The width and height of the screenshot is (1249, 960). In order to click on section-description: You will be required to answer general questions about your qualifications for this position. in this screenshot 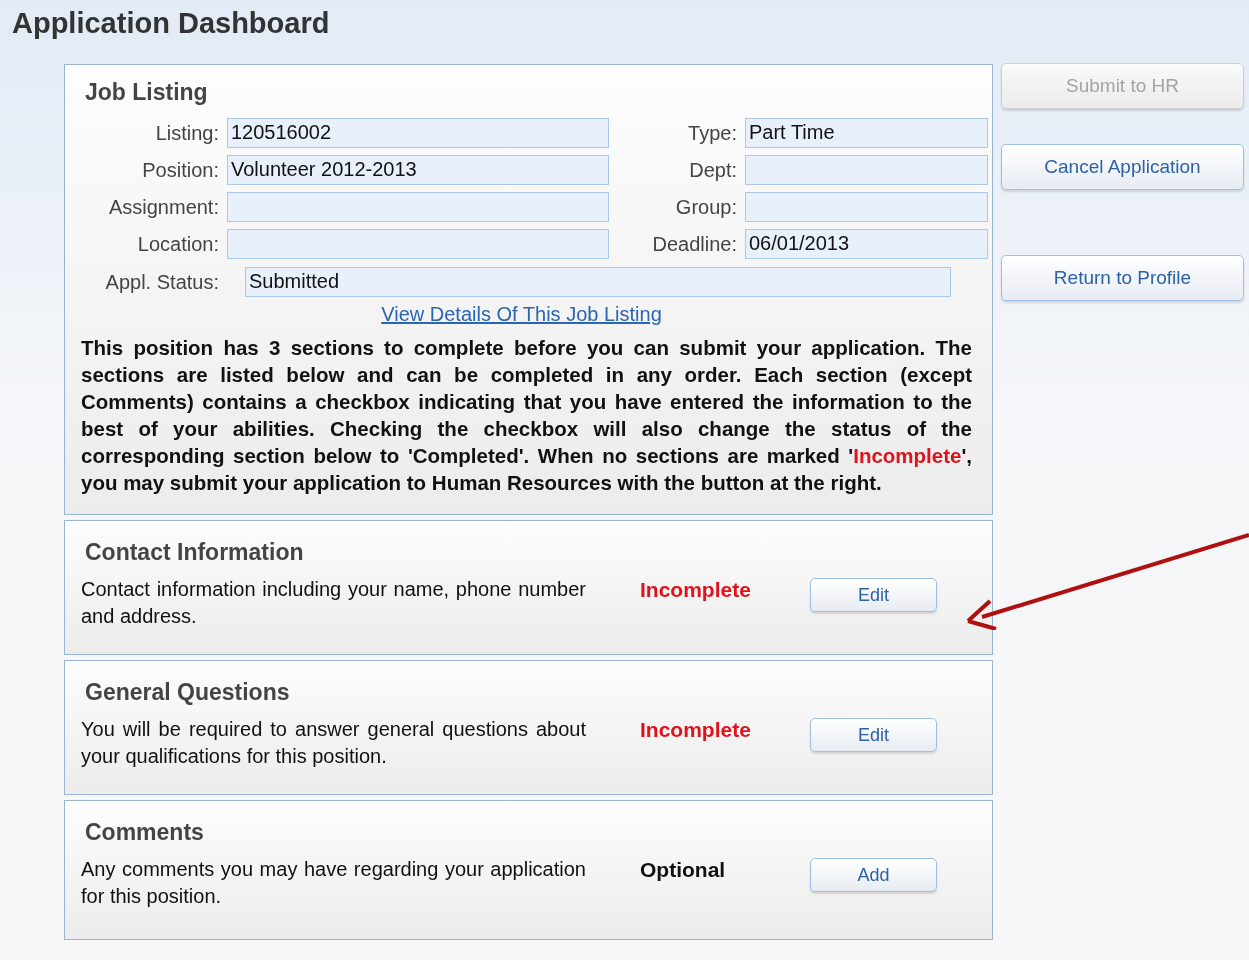, I will do `click(333, 743)`.